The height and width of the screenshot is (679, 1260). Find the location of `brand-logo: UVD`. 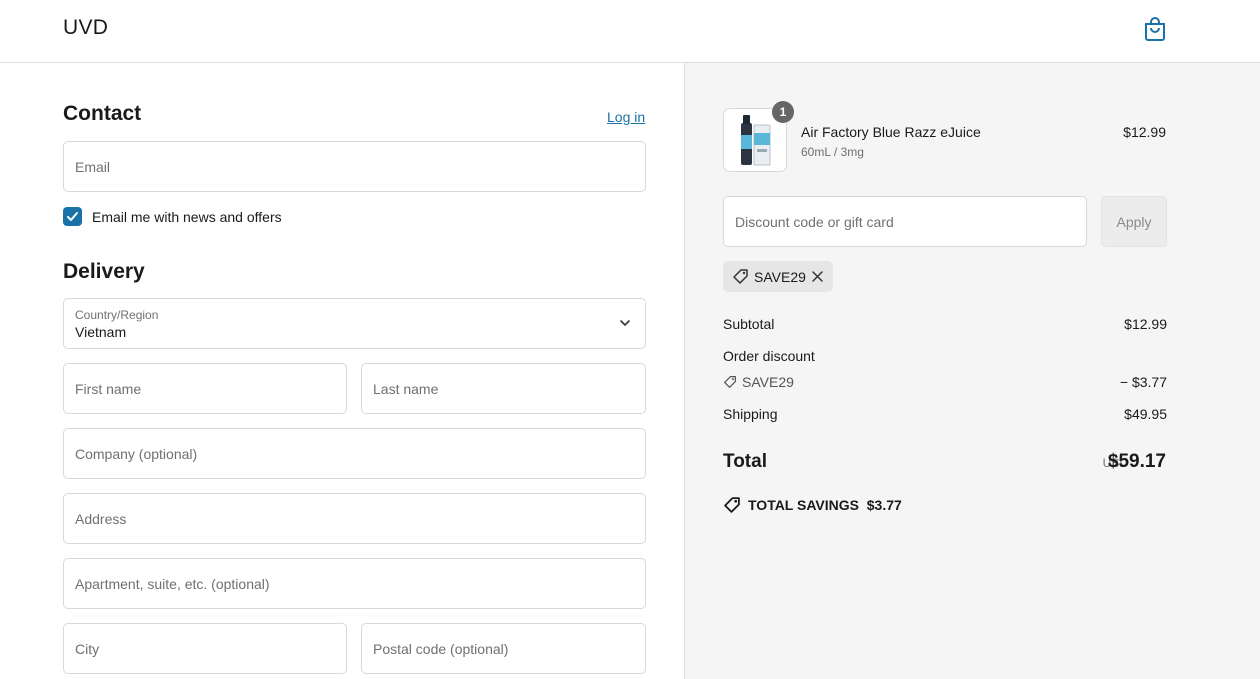

brand-logo: UVD is located at coordinates (85, 28).